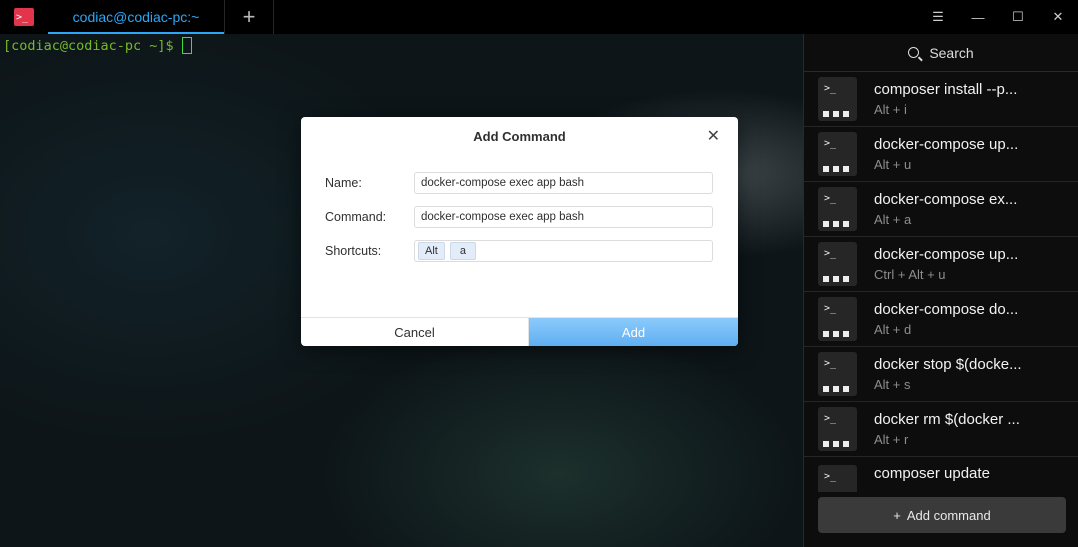 This screenshot has height=547, width=1078. Describe the element at coordinates (353, 251) in the screenshot. I see `shortcuts-label: Shortcuts:` at that location.